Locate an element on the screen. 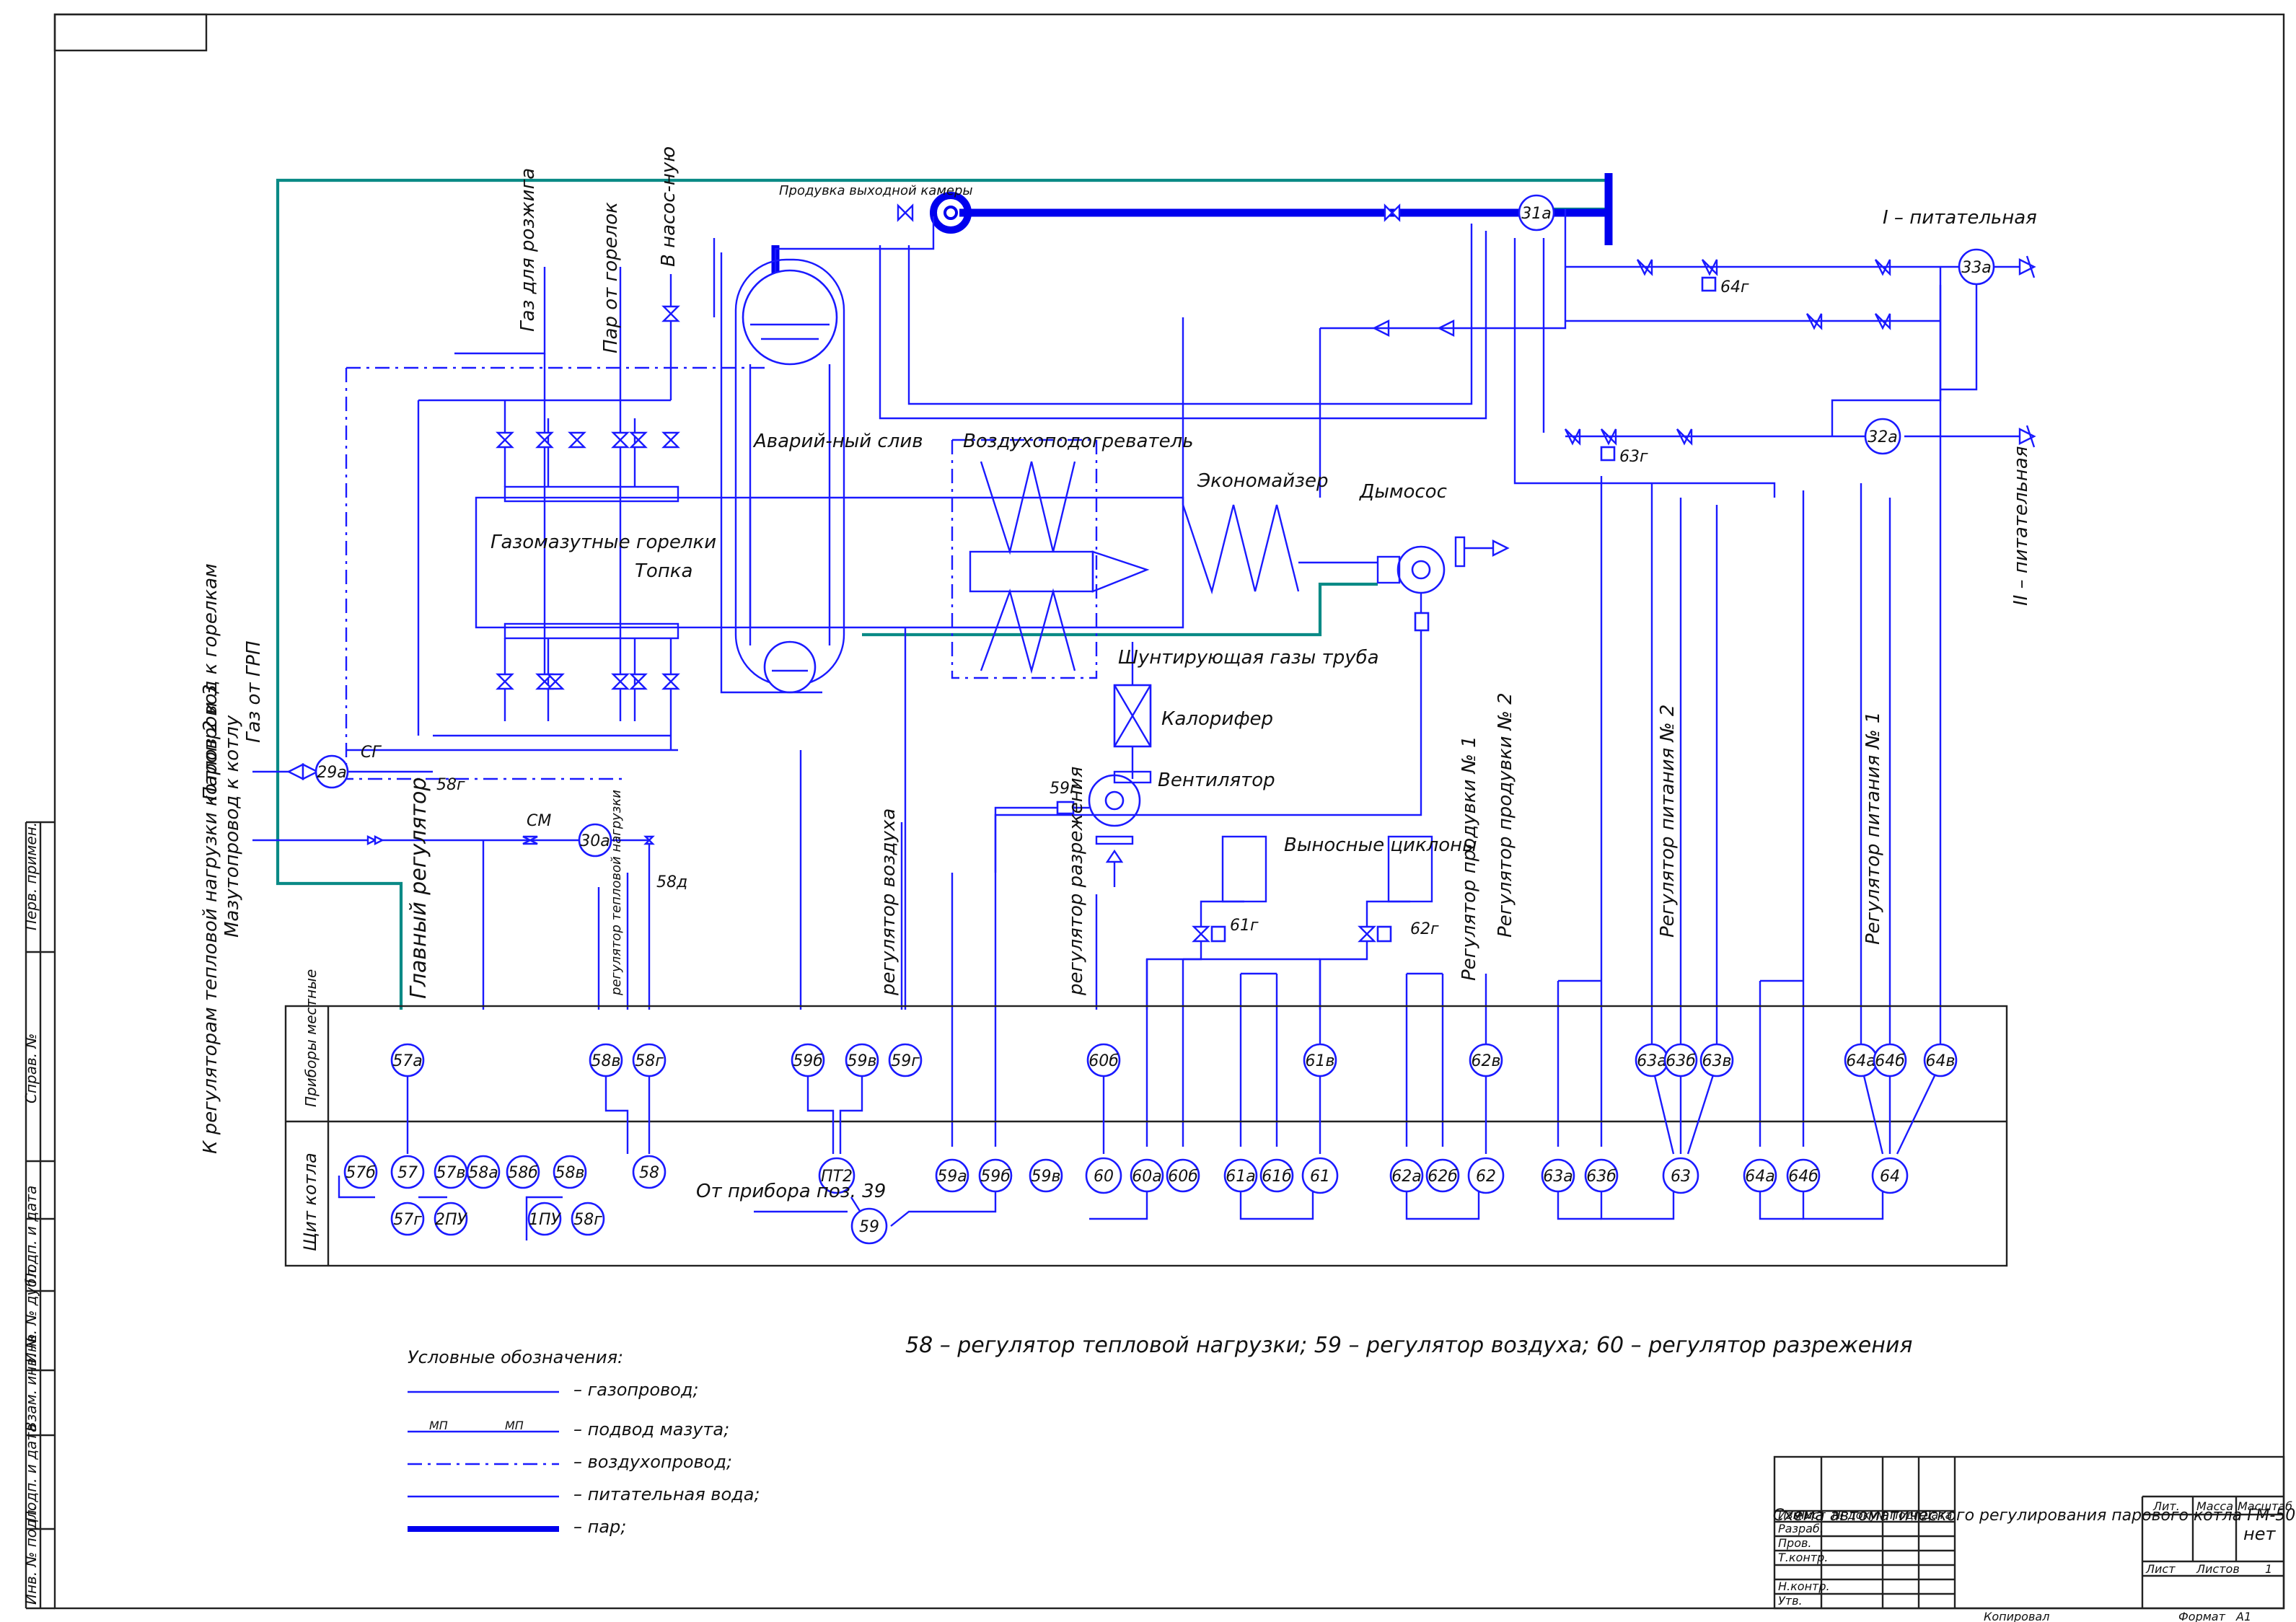 The width and height of the screenshot is (2296, 1622). instrument-63b-local: 63б is located at coordinates (1681, 1060).